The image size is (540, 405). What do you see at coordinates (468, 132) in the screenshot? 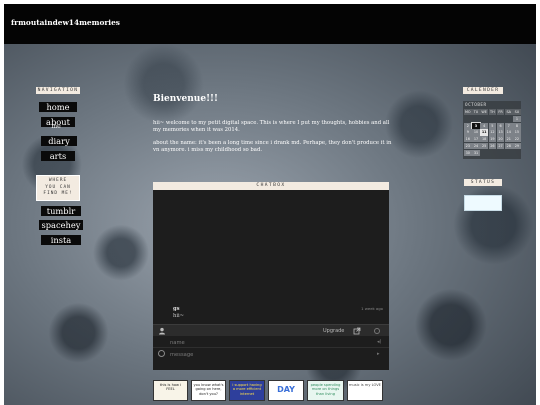
I see `calendar-day: 9` at bounding box center [468, 132].